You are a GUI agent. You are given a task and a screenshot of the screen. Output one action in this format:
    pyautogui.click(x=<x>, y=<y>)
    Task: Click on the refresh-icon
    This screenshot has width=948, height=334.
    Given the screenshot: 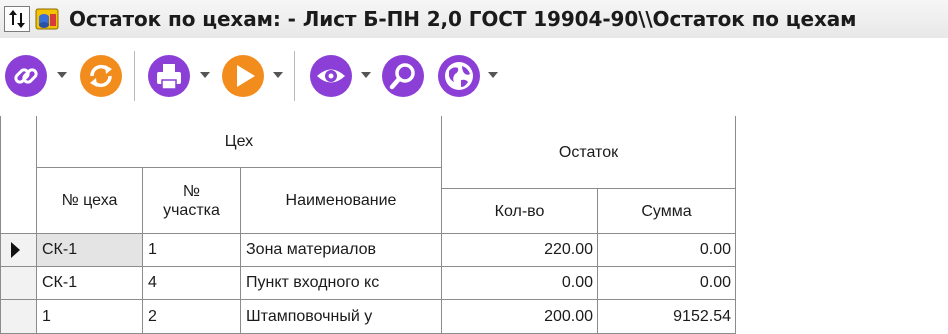 What is the action you would take?
    pyautogui.click(x=101, y=76)
    